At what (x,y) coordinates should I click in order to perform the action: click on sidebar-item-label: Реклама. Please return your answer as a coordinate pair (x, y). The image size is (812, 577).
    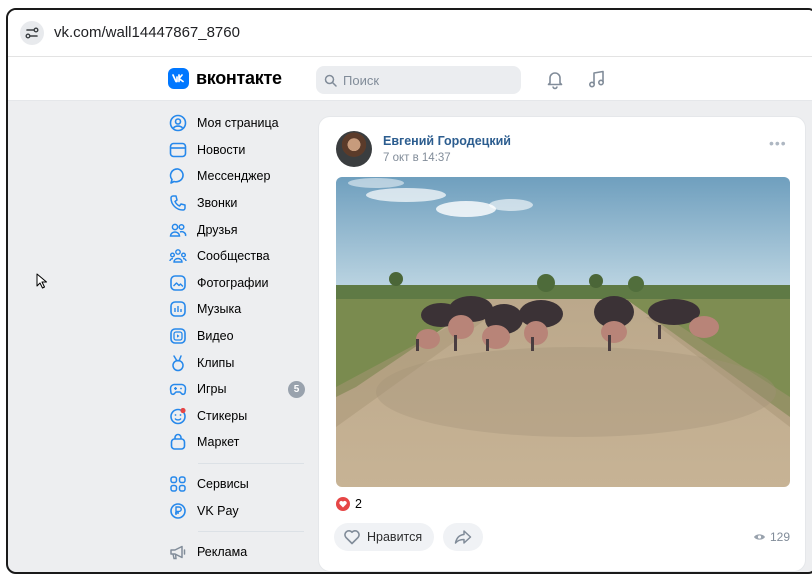
    Looking at the image, I should click on (222, 552).